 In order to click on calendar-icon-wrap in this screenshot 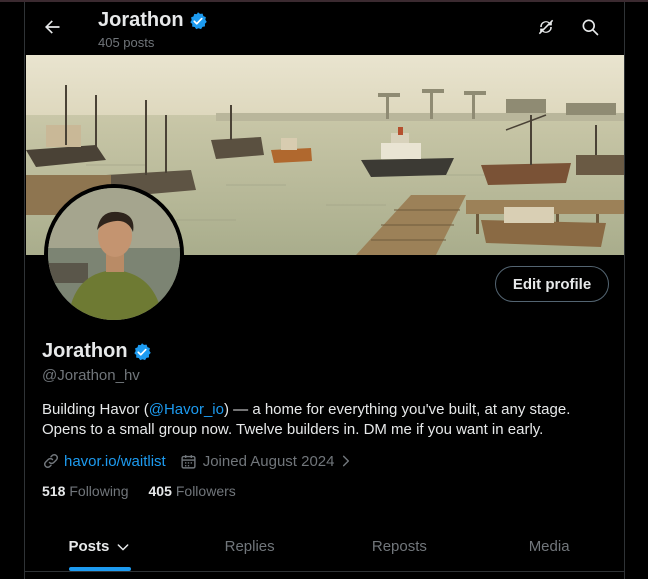, I will do `click(188, 461)`.